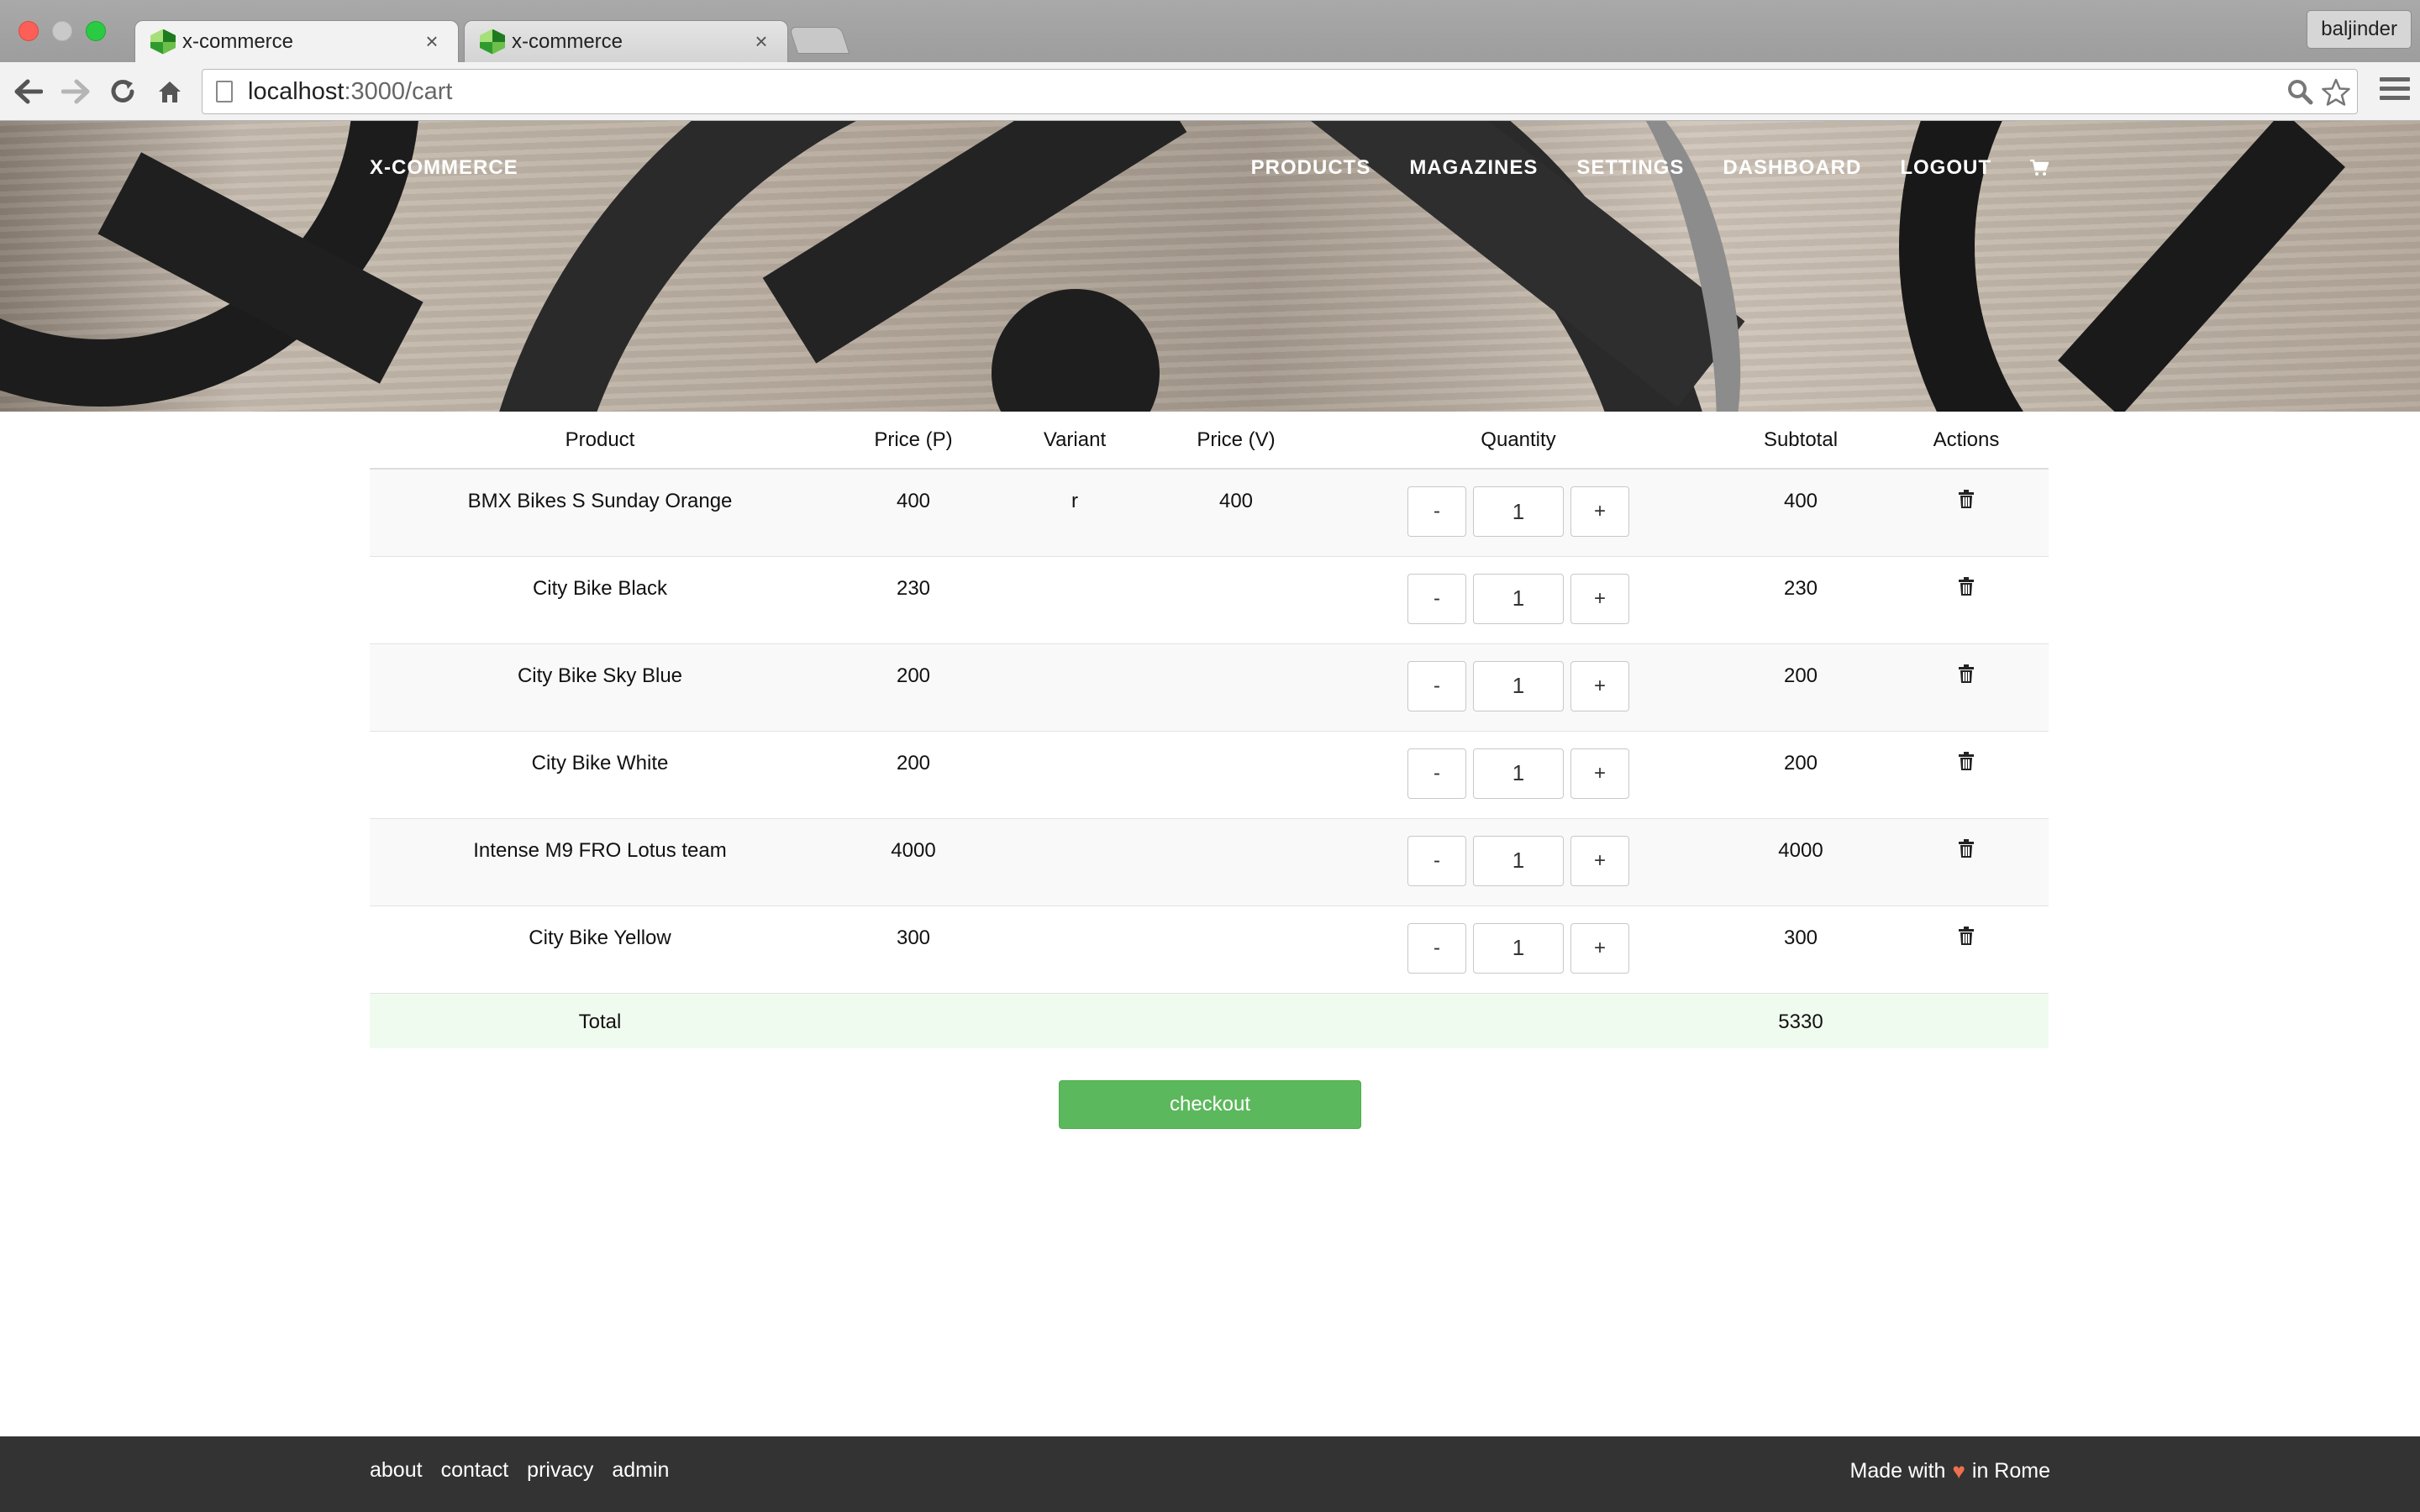  Describe the element at coordinates (62, 31) in the screenshot. I see `minimize-window-button` at that location.